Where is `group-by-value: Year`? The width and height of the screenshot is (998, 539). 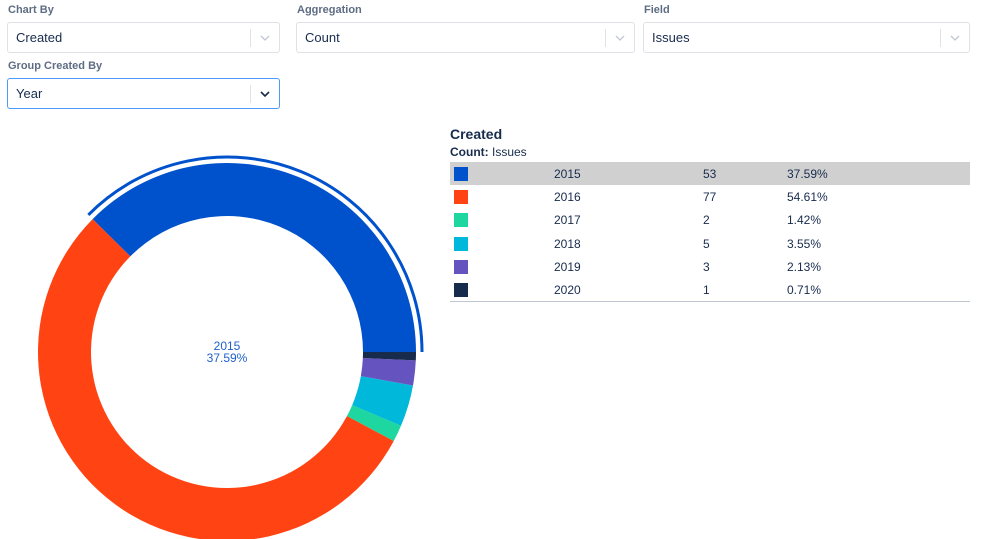 group-by-value: Year is located at coordinates (29, 93).